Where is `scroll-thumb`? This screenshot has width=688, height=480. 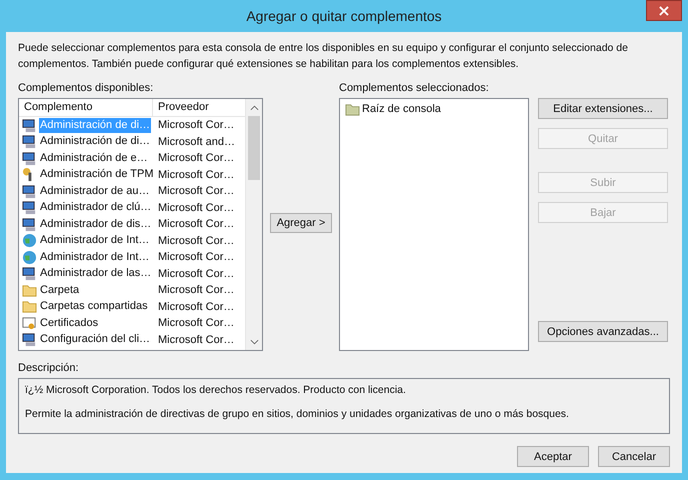 scroll-thumb is located at coordinates (254, 148).